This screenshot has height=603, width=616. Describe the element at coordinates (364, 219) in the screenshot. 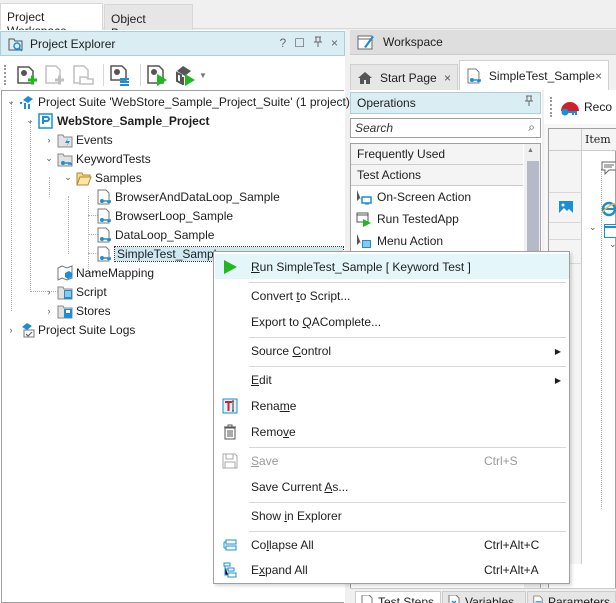

I see `run-testedapp-icon` at that location.